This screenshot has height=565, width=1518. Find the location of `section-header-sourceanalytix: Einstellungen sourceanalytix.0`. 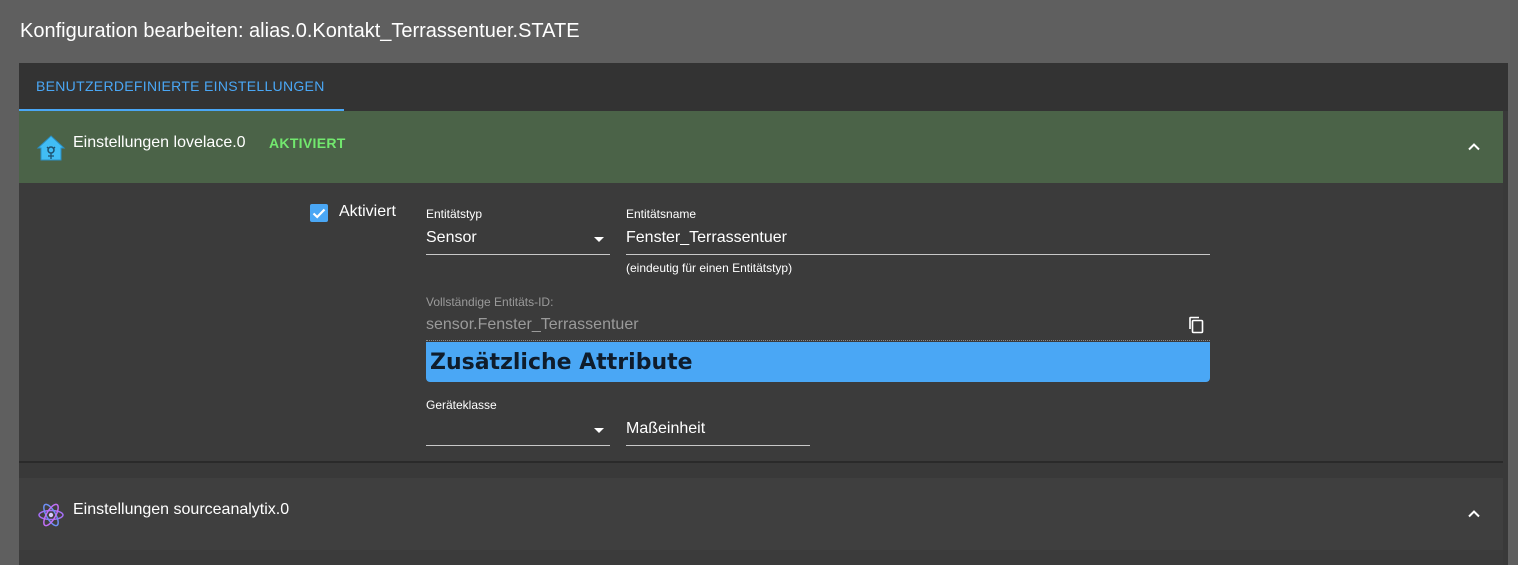

section-header-sourceanalytix: Einstellungen sourceanalytix.0 is located at coordinates (761, 514).